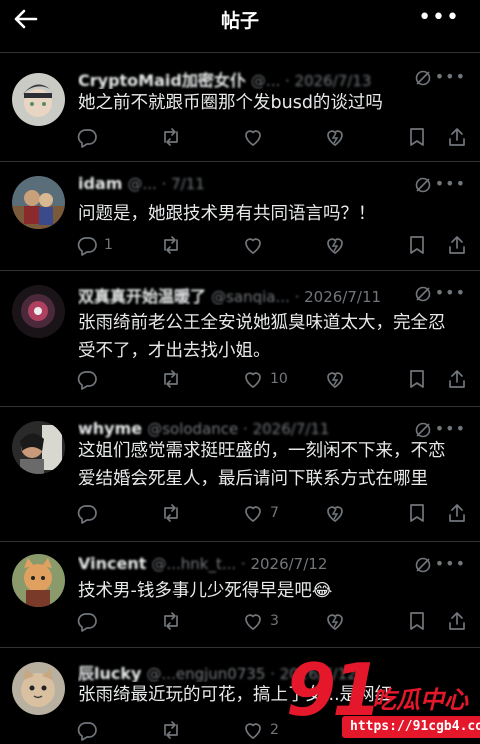 This screenshot has height=744, width=480. Describe the element at coordinates (188, 184) in the screenshot. I see `timestamp: 7/11` at that location.